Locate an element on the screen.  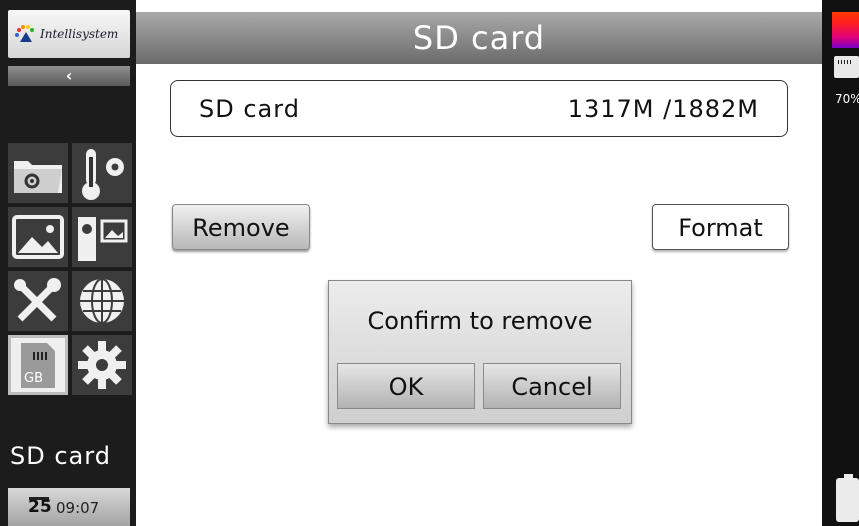
settings-icon is located at coordinates (102, 365).